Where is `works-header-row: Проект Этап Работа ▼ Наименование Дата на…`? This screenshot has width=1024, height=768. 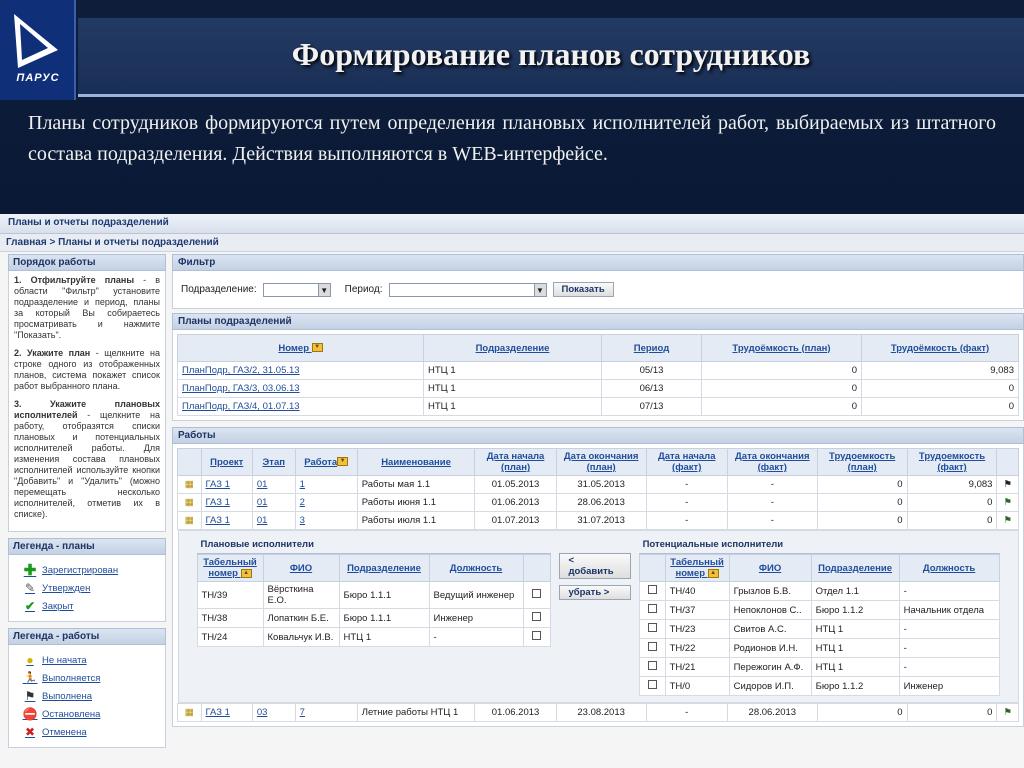 works-header-row: Проект Этап Работа ▼ Наименование Дата на… is located at coordinates (598, 462).